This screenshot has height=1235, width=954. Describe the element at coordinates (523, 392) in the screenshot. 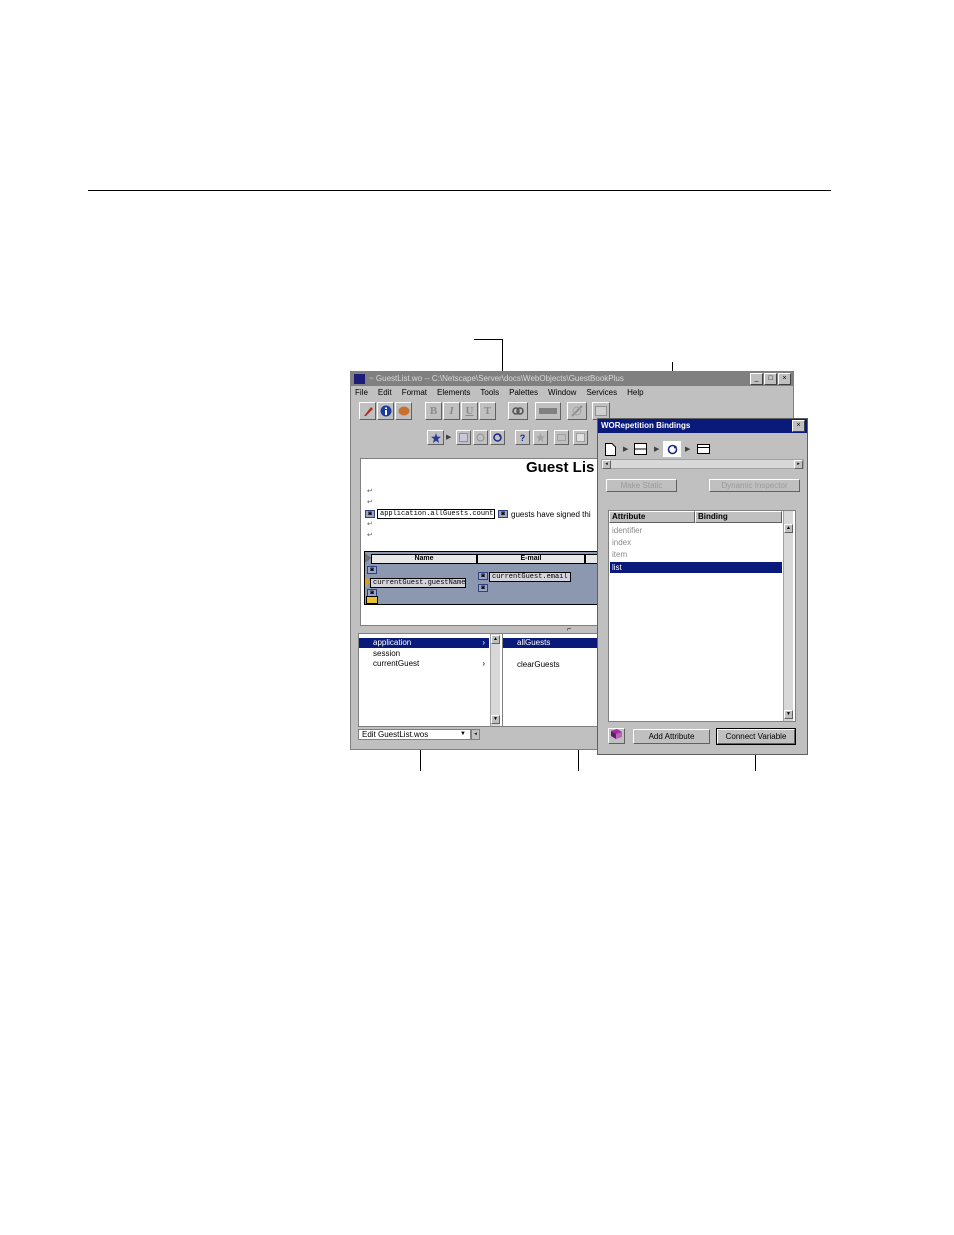

I see `menu-palettes: Palettes` at that location.